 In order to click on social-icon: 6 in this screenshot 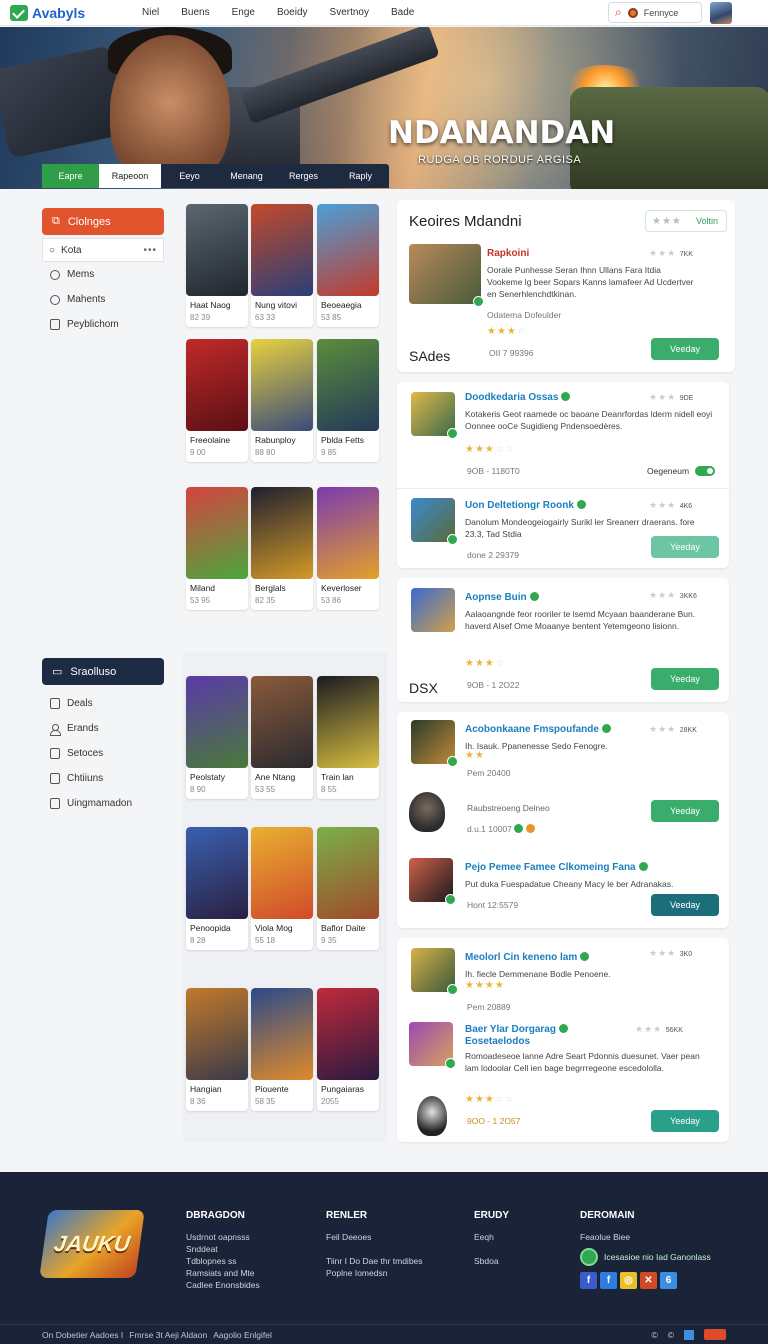, I will do `click(668, 1280)`.